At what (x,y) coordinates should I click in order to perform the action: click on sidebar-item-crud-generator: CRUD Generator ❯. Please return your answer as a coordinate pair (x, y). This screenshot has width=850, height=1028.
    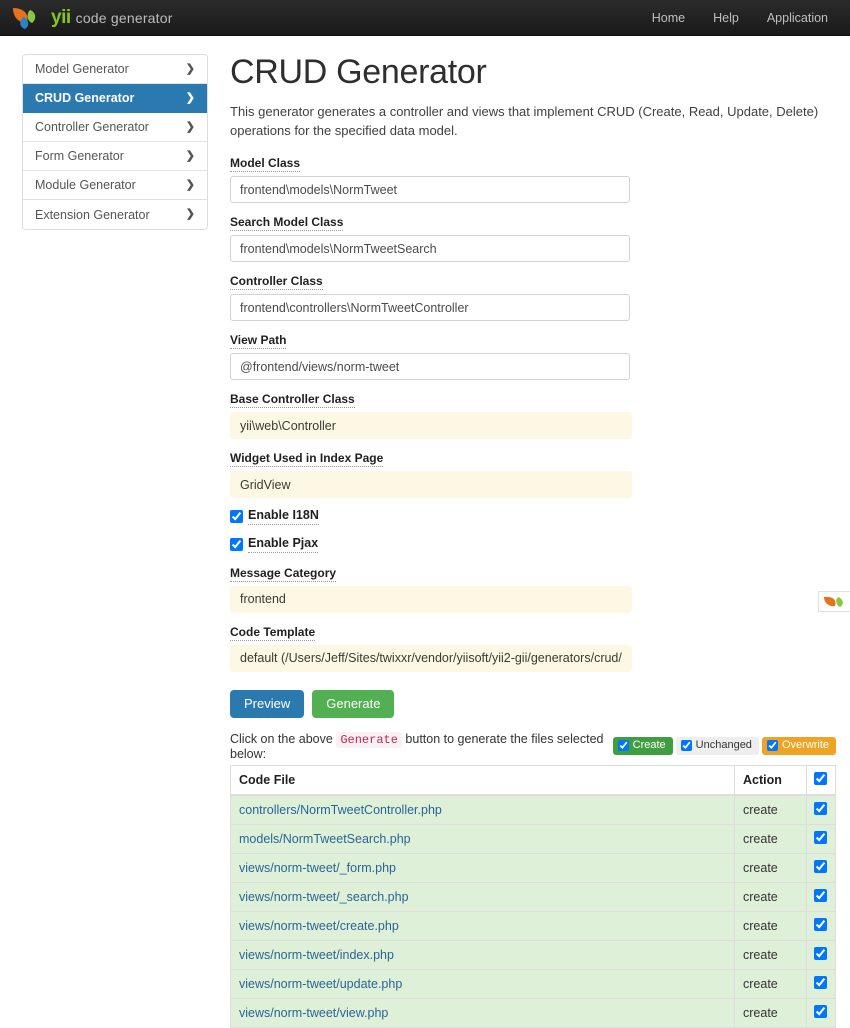
    Looking at the image, I should click on (115, 98).